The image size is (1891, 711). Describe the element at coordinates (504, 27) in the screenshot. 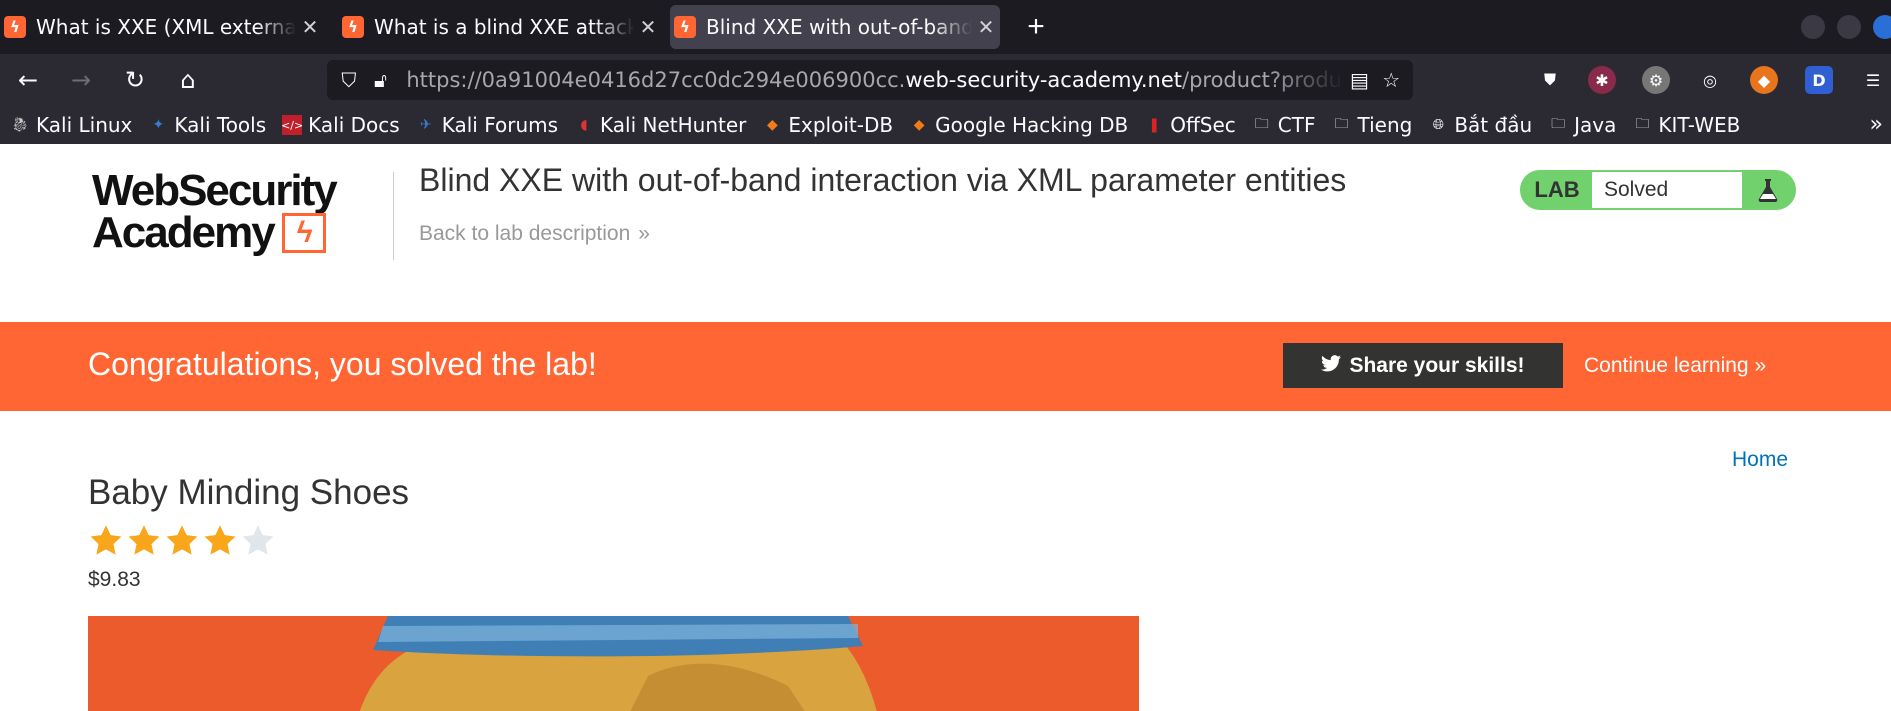

I see `tab-title: What is a blind XXE attack?` at that location.